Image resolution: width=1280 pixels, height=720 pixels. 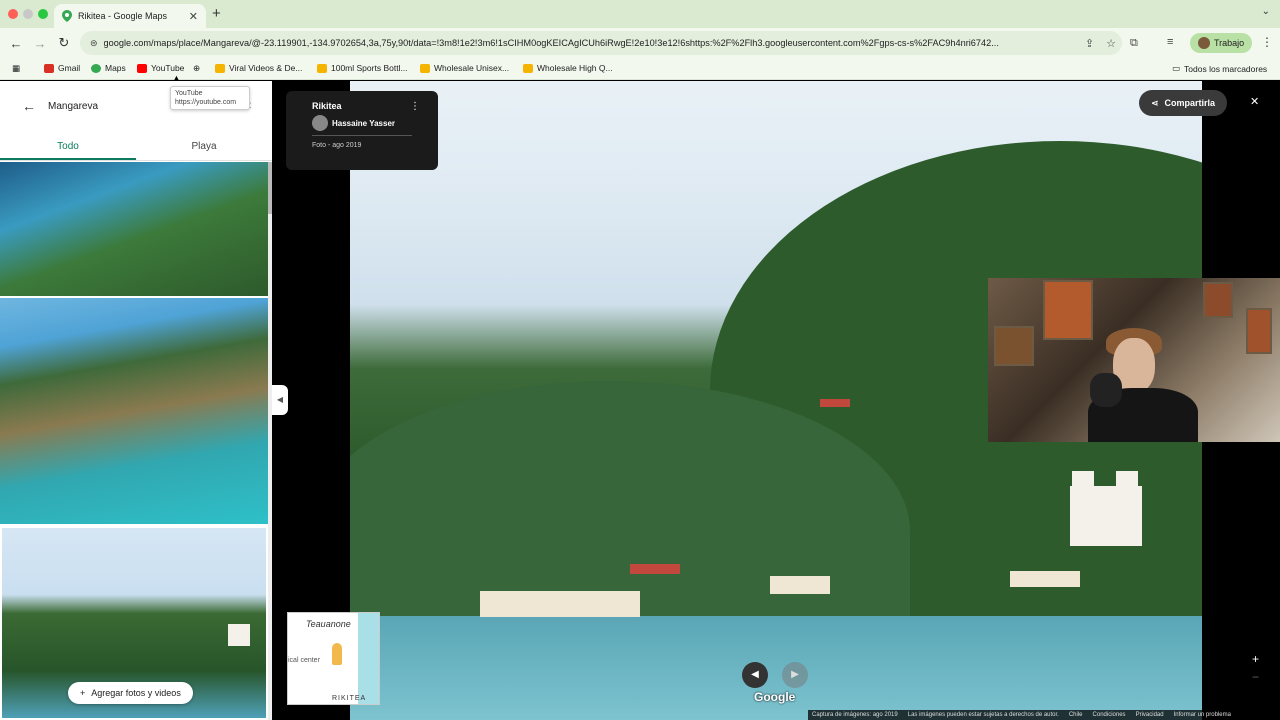 I want to click on install-app-icon: ⇪, so click(x=1089, y=43).